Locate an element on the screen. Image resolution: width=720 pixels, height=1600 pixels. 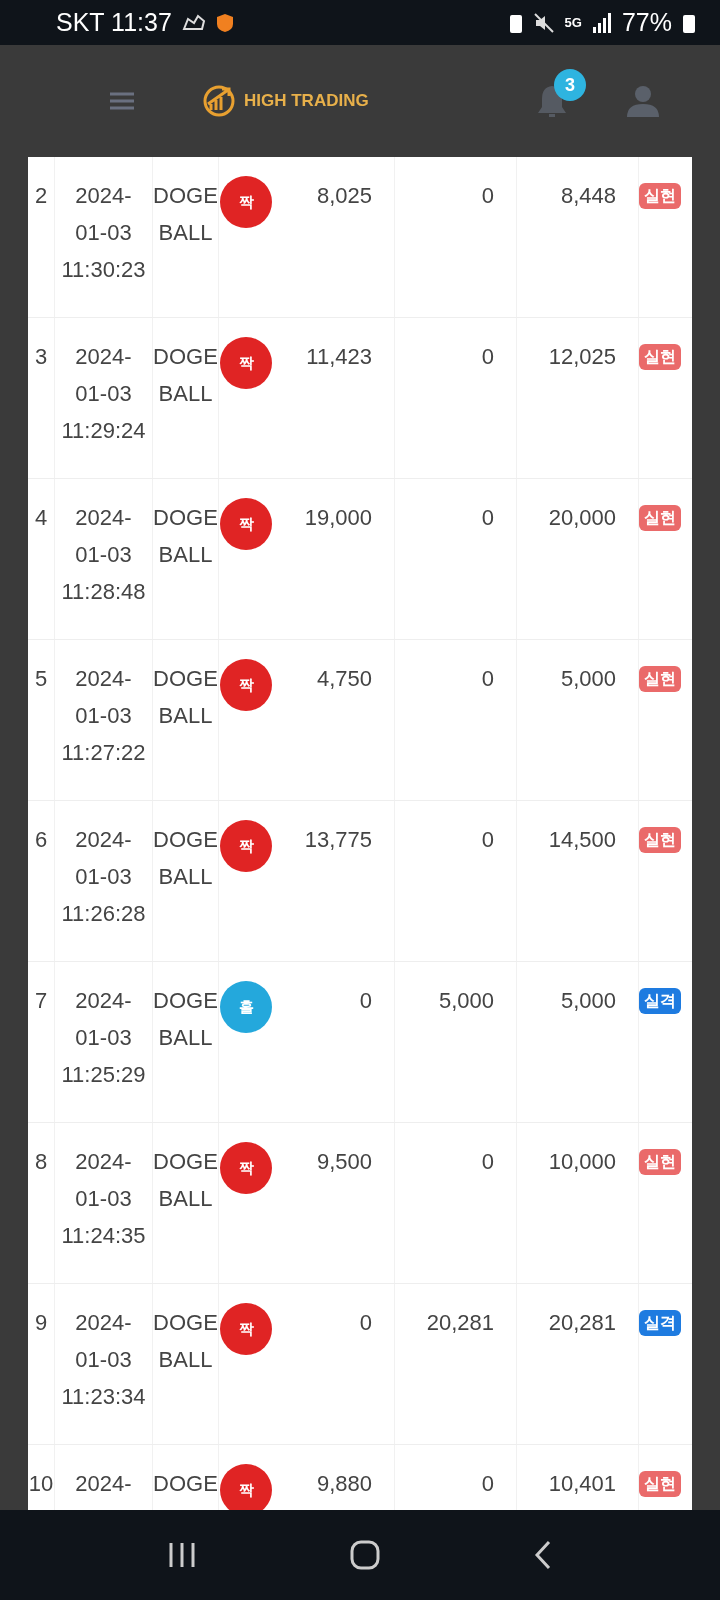
table-cell: 5 is located at coordinates (41, 720).